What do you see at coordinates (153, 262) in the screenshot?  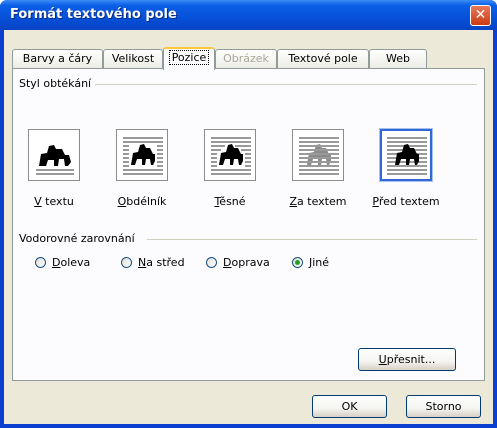 I see `radio-center: Na střed` at bounding box center [153, 262].